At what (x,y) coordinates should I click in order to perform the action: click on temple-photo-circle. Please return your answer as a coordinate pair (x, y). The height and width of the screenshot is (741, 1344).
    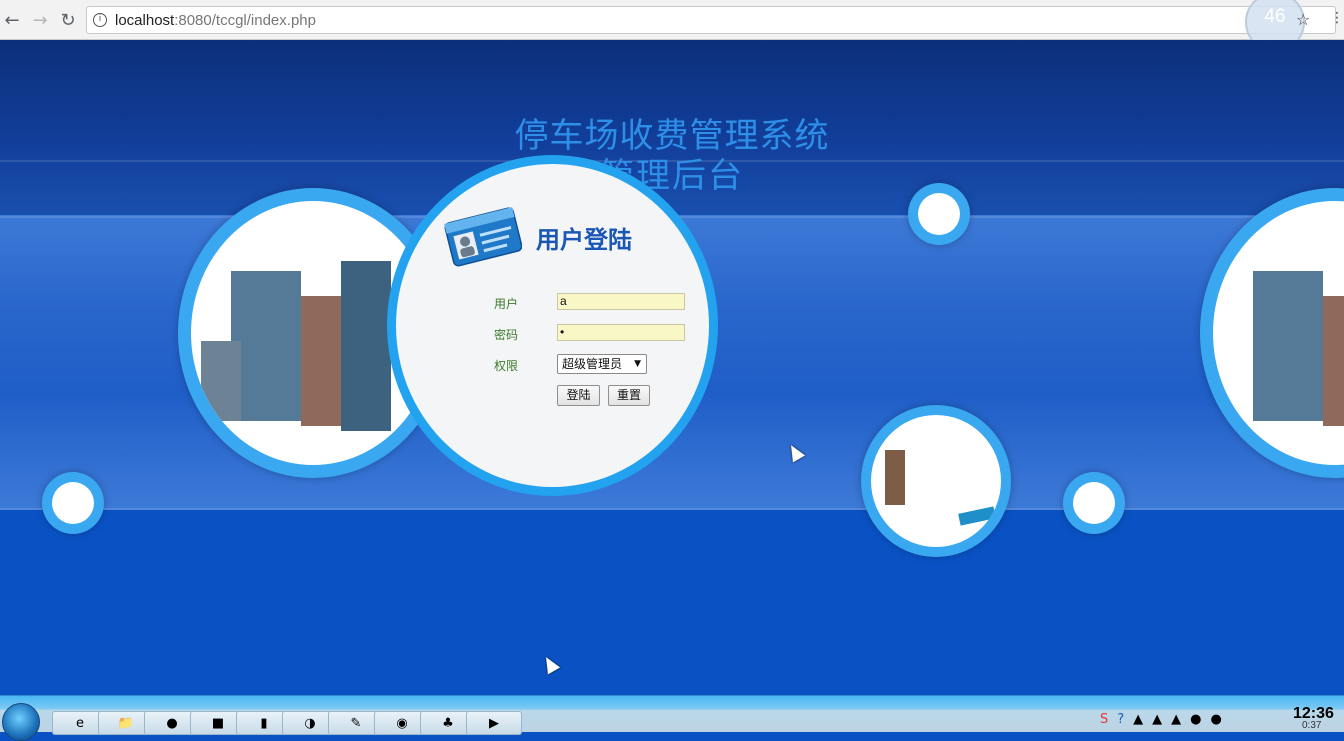
    Looking at the image, I should click on (936, 481).